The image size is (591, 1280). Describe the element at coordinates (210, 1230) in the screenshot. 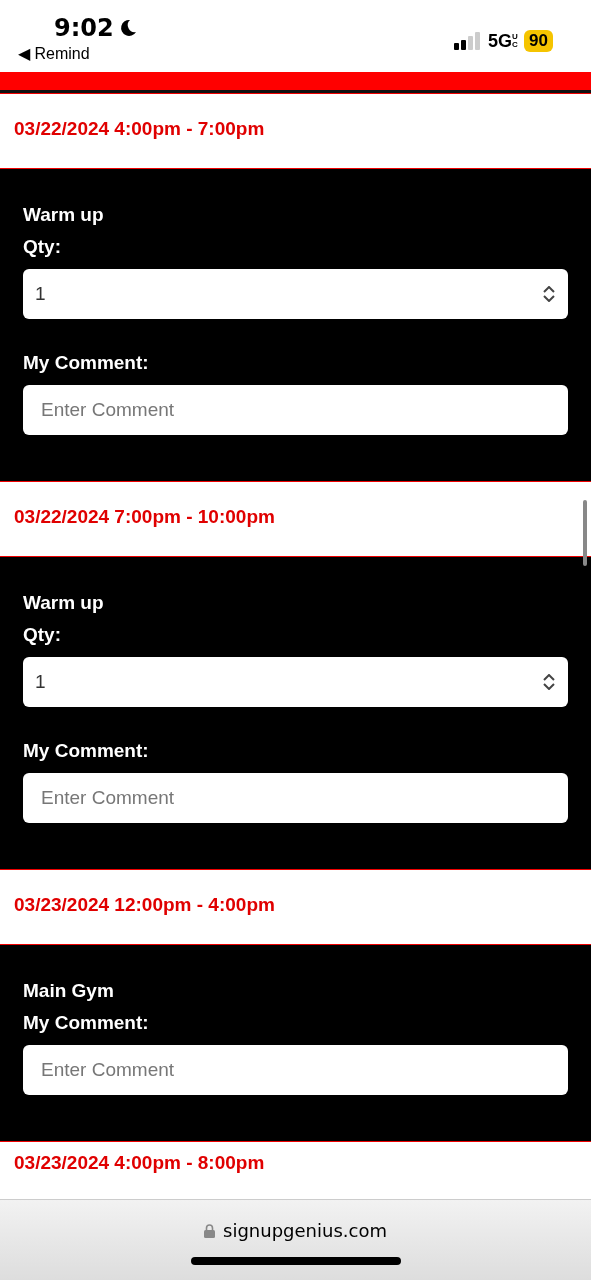

I see `lock-icon` at that location.